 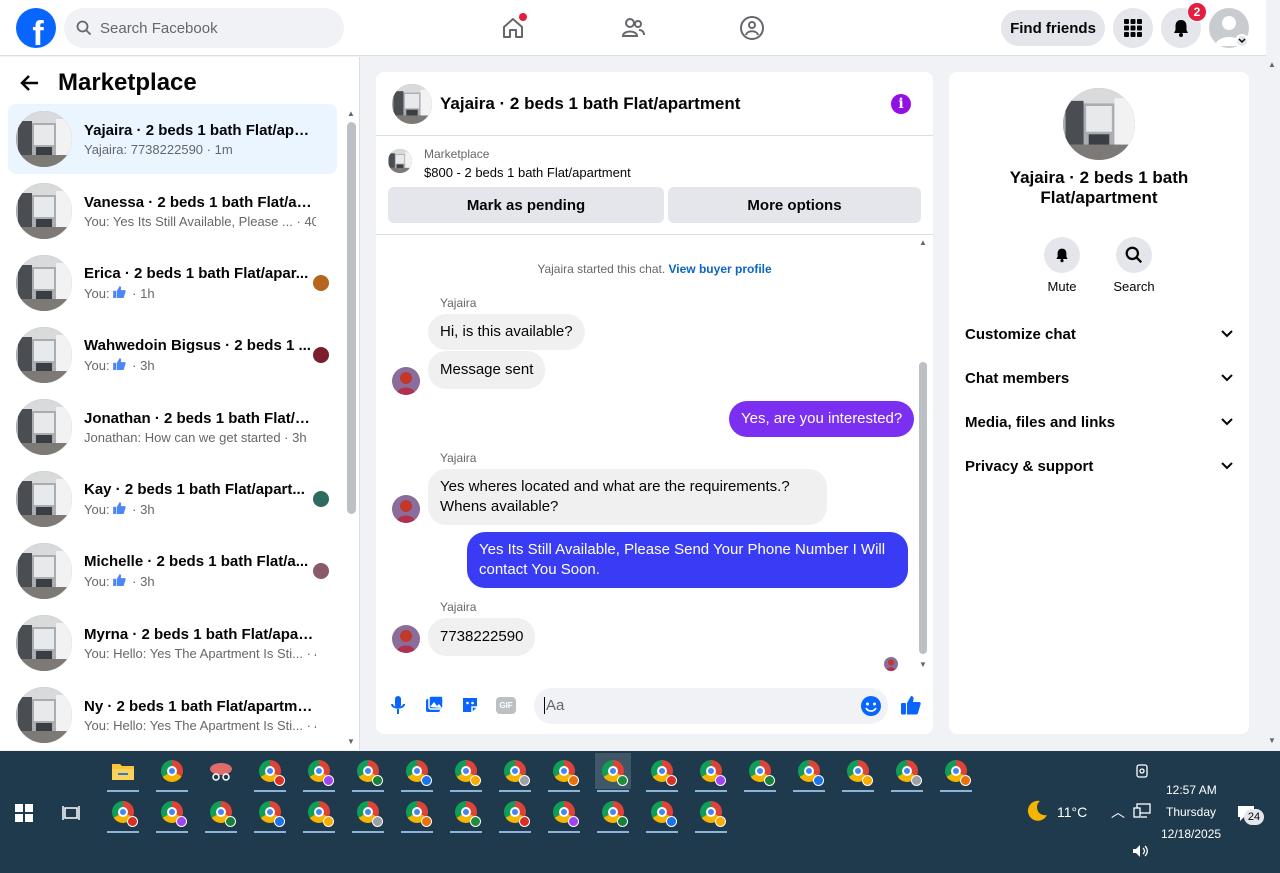 What do you see at coordinates (1099, 378) in the screenshot?
I see `chat-info-row: Chat members` at bounding box center [1099, 378].